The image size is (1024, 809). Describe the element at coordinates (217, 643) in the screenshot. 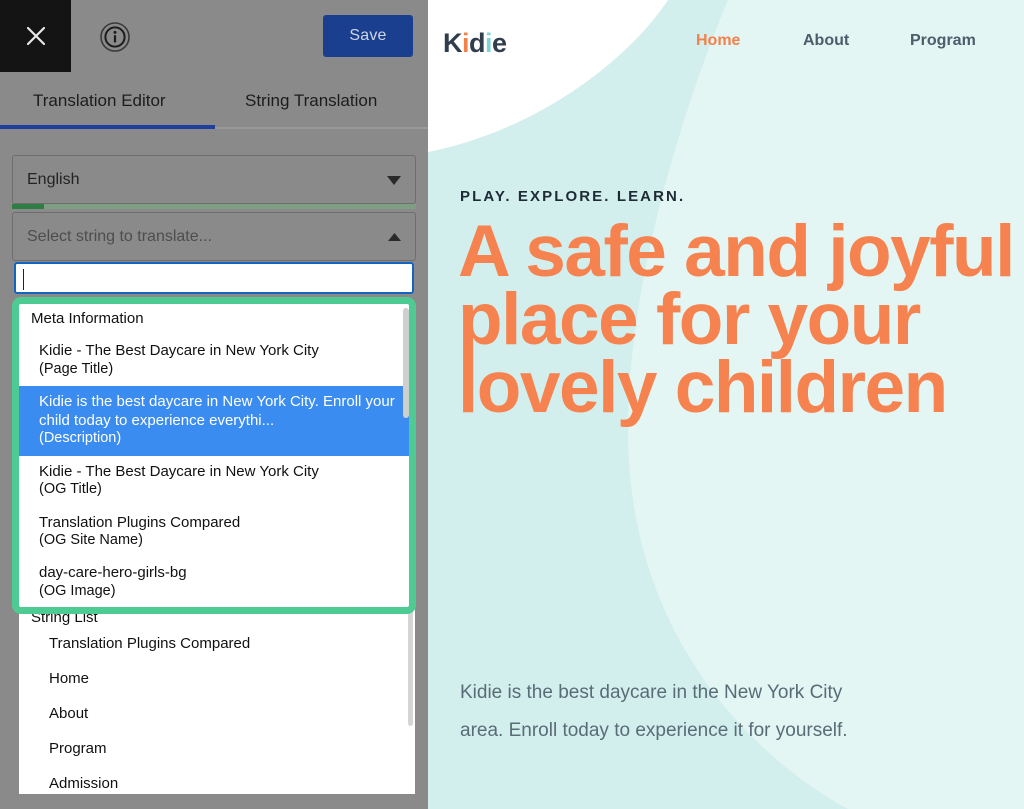

I see `list-item: Translation Plugins Compared` at that location.